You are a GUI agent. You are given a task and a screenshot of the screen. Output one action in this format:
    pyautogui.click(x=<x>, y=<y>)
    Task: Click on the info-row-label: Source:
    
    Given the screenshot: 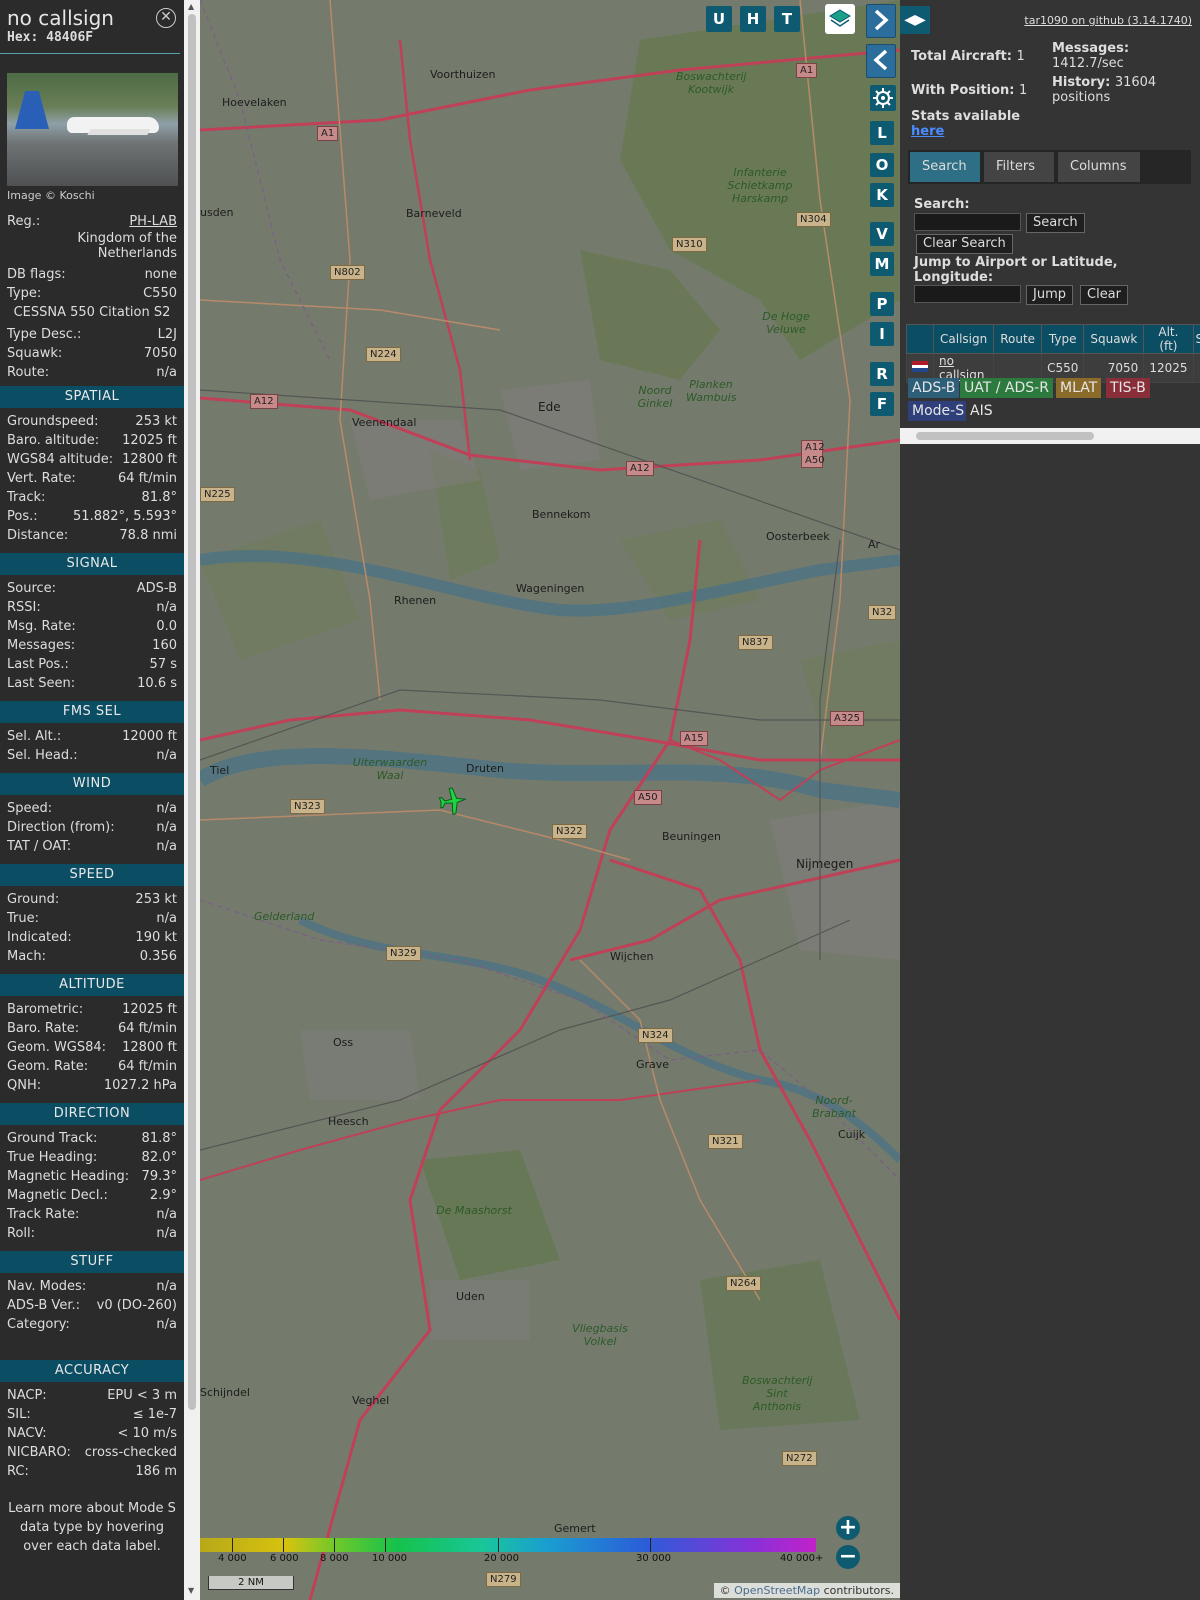 What is the action you would take?
    pyautogui.click(x=31, y=588)
    